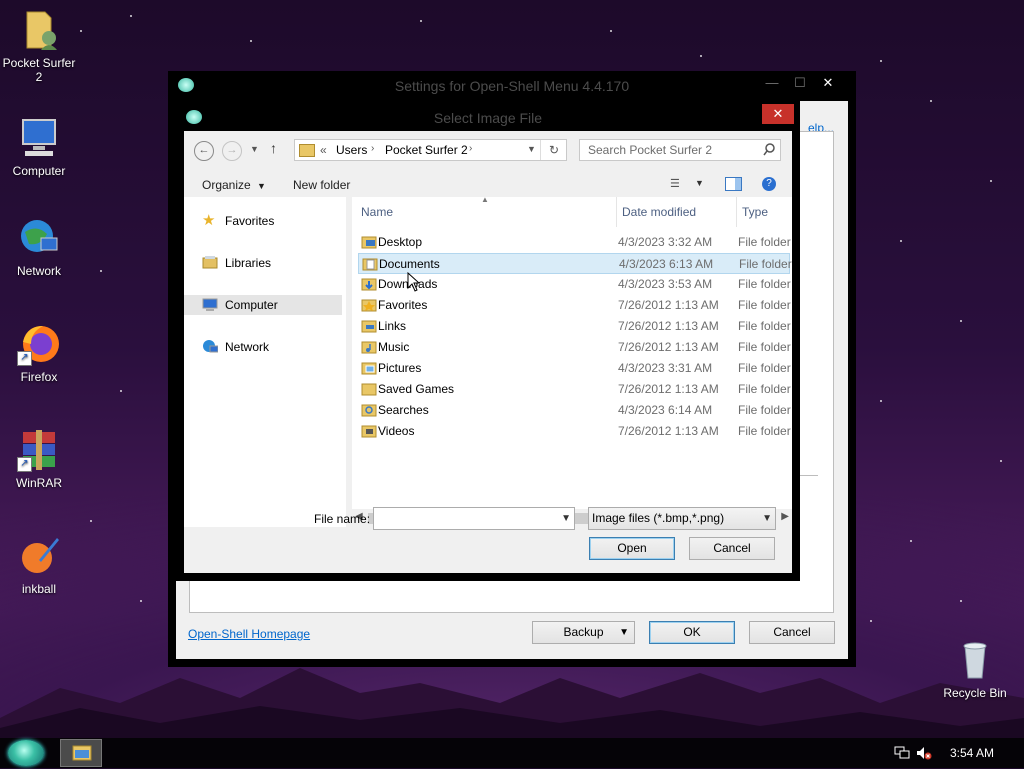 The height and width of the screenshot is (769, 1024). I want to click on nav-item-computer: Computer, so click(263, 305).